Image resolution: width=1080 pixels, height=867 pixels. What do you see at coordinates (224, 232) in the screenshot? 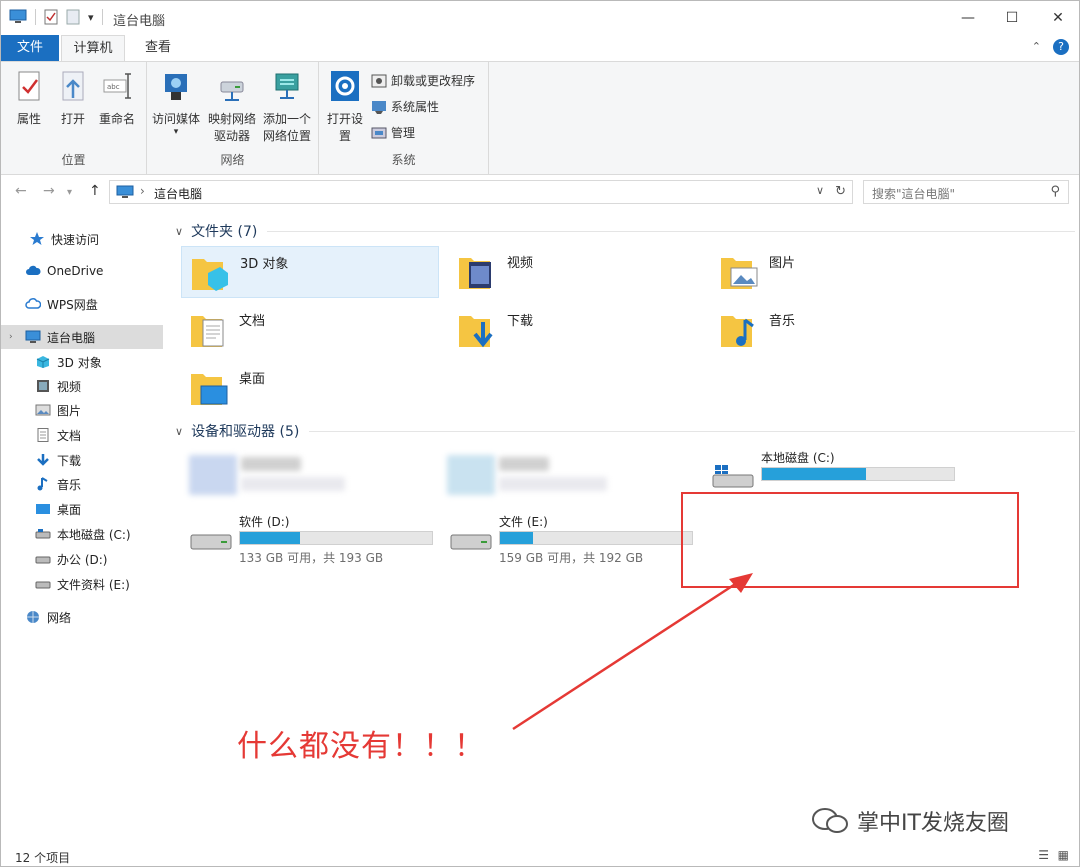
I see `section-title: 文件夹 (7)` at bounding box center [224, 232].